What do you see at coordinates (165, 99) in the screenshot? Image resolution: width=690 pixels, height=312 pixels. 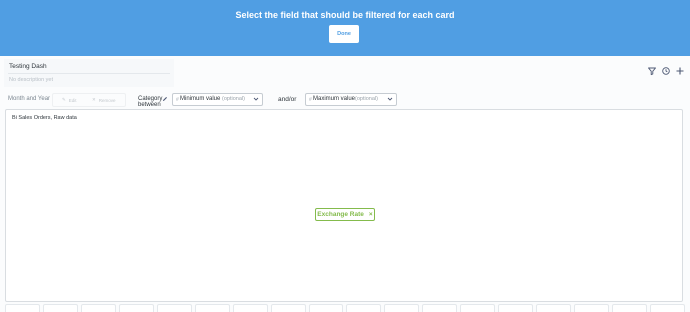 I see `pencil-icon` at bounding box center [165, 99].